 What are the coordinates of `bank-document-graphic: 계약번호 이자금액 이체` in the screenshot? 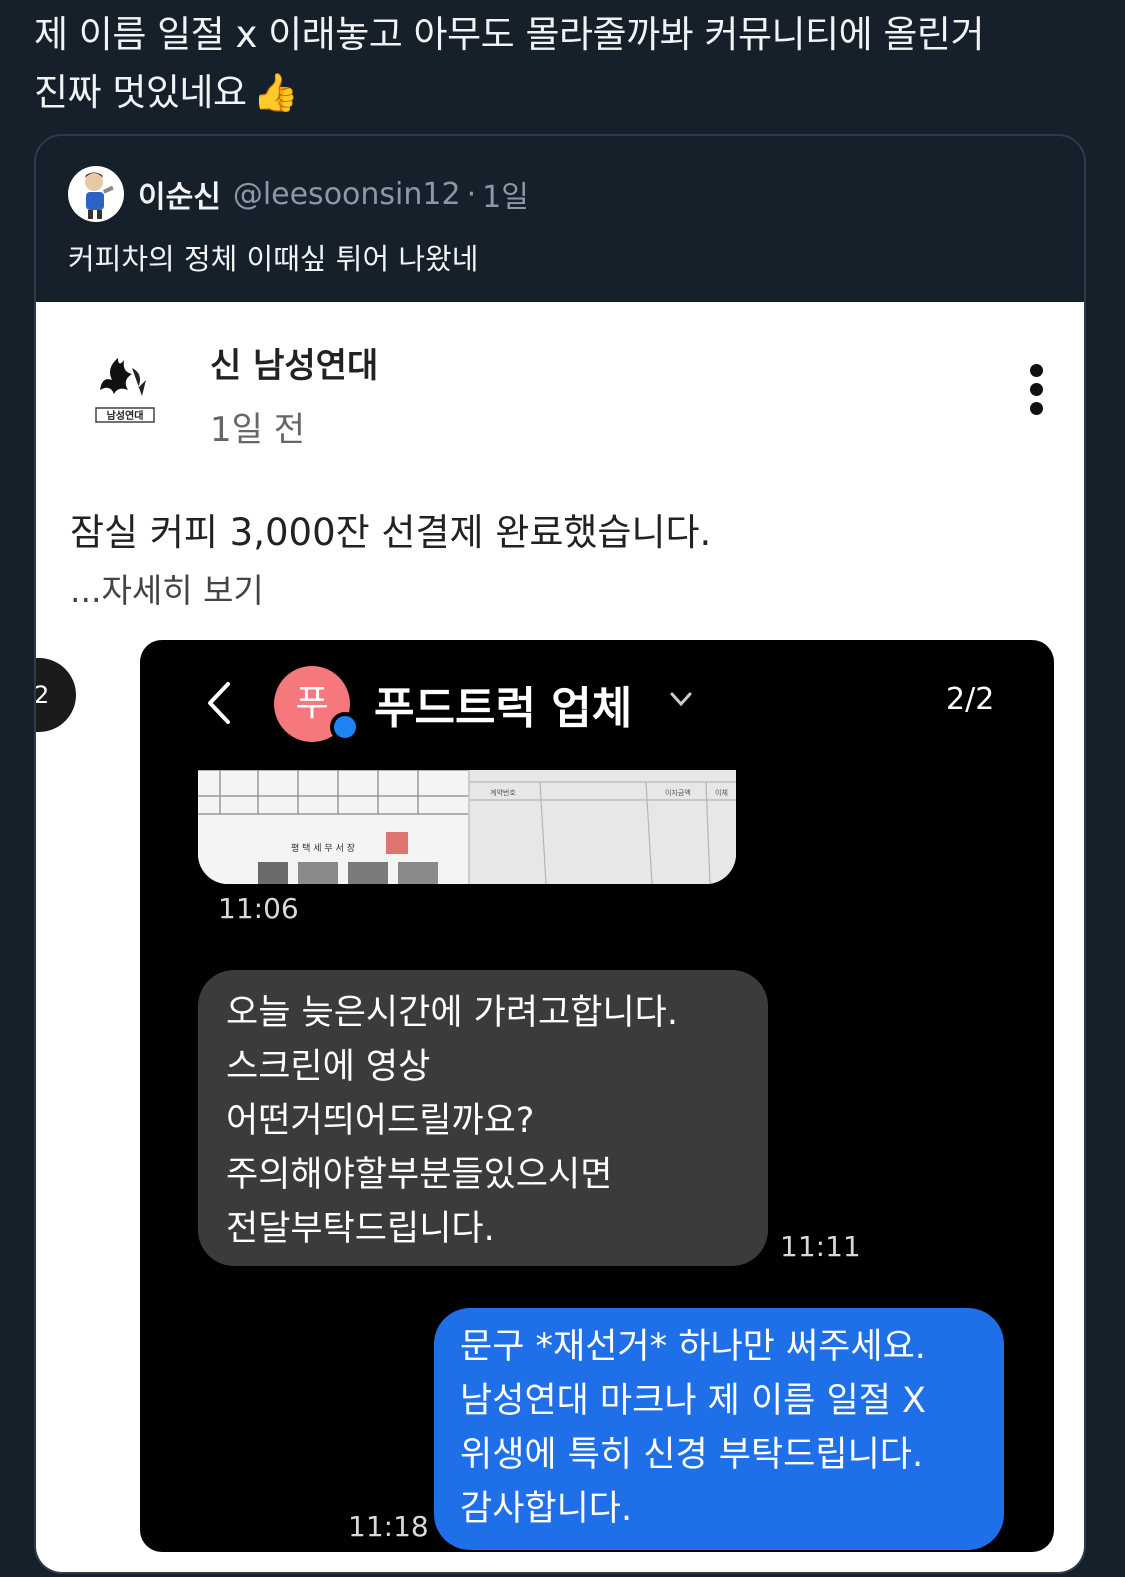 It's located at (603, 832).